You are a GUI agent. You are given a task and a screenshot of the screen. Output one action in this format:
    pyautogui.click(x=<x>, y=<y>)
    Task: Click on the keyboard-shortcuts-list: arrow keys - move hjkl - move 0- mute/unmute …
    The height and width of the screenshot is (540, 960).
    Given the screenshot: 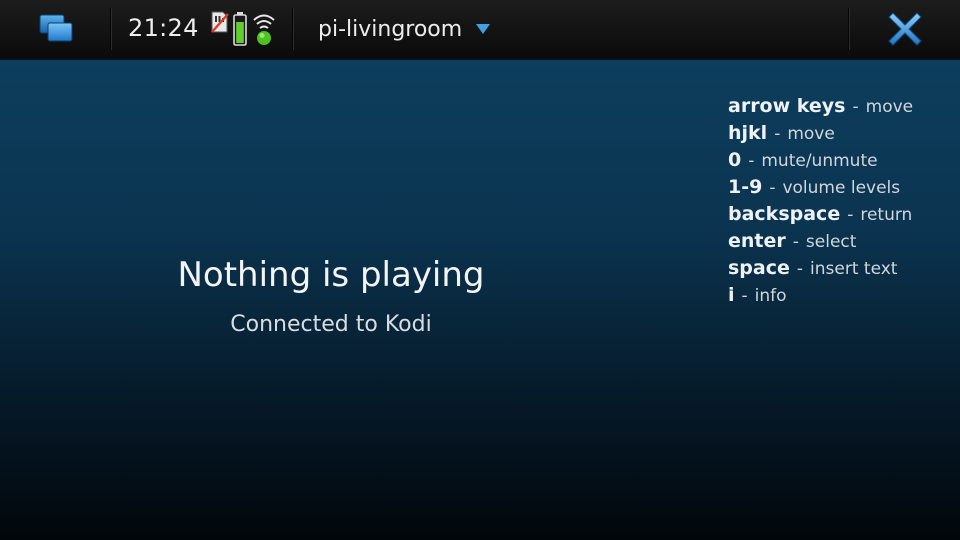 What is the action you would take?
    pyautogui.click(x=820, y=201)
    